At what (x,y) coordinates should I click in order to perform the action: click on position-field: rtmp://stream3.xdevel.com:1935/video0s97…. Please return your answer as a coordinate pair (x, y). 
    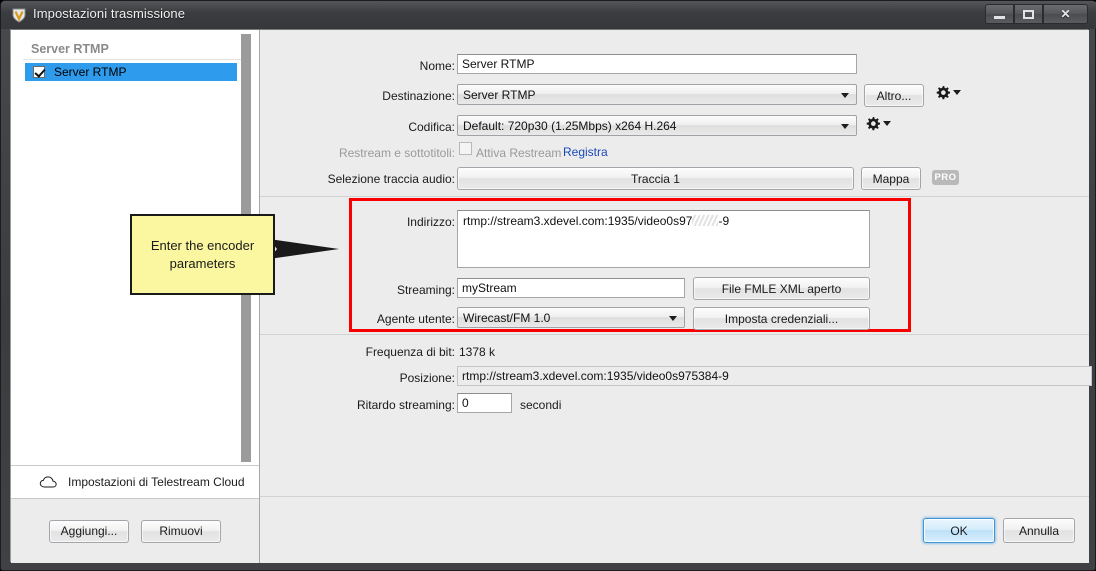
    Looking at the image, I should click on (774, 376).